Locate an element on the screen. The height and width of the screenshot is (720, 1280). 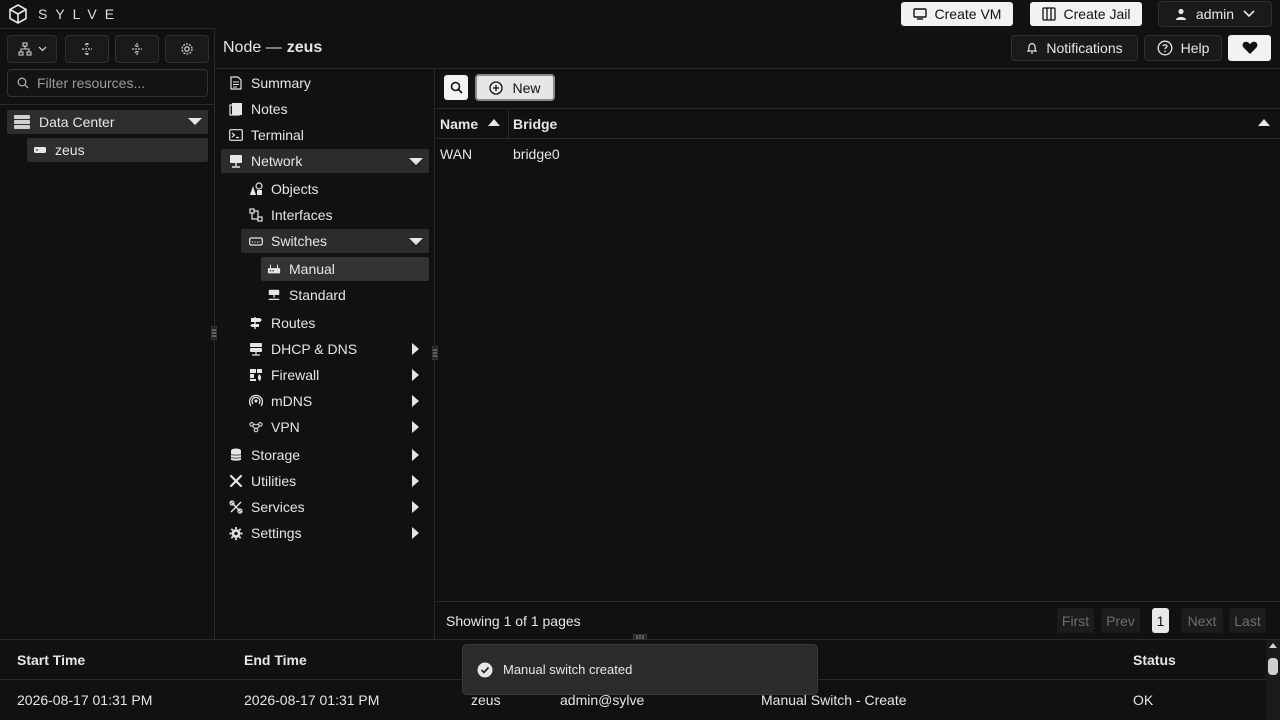
nav-dhcp-dns: DHCP & DNS is located at coordinates (339, 349).